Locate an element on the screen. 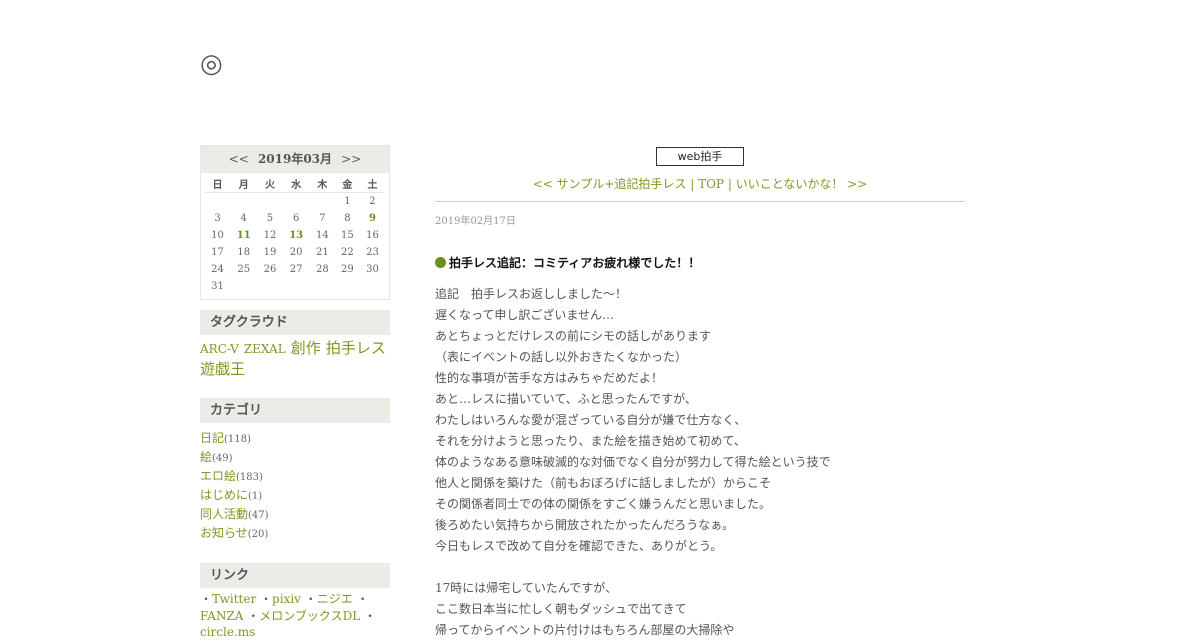 The height and width of the screenshot is (641, 1200). category-item: 日記(118) is located at coordinates (295, 438).